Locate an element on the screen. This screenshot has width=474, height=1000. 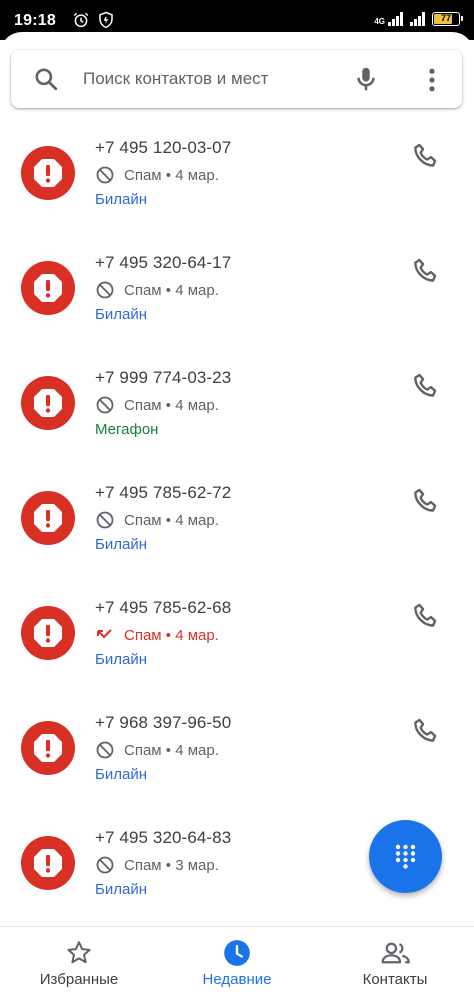
call-number: +7 968 397-96-50 is located at coordinates (163, 722).